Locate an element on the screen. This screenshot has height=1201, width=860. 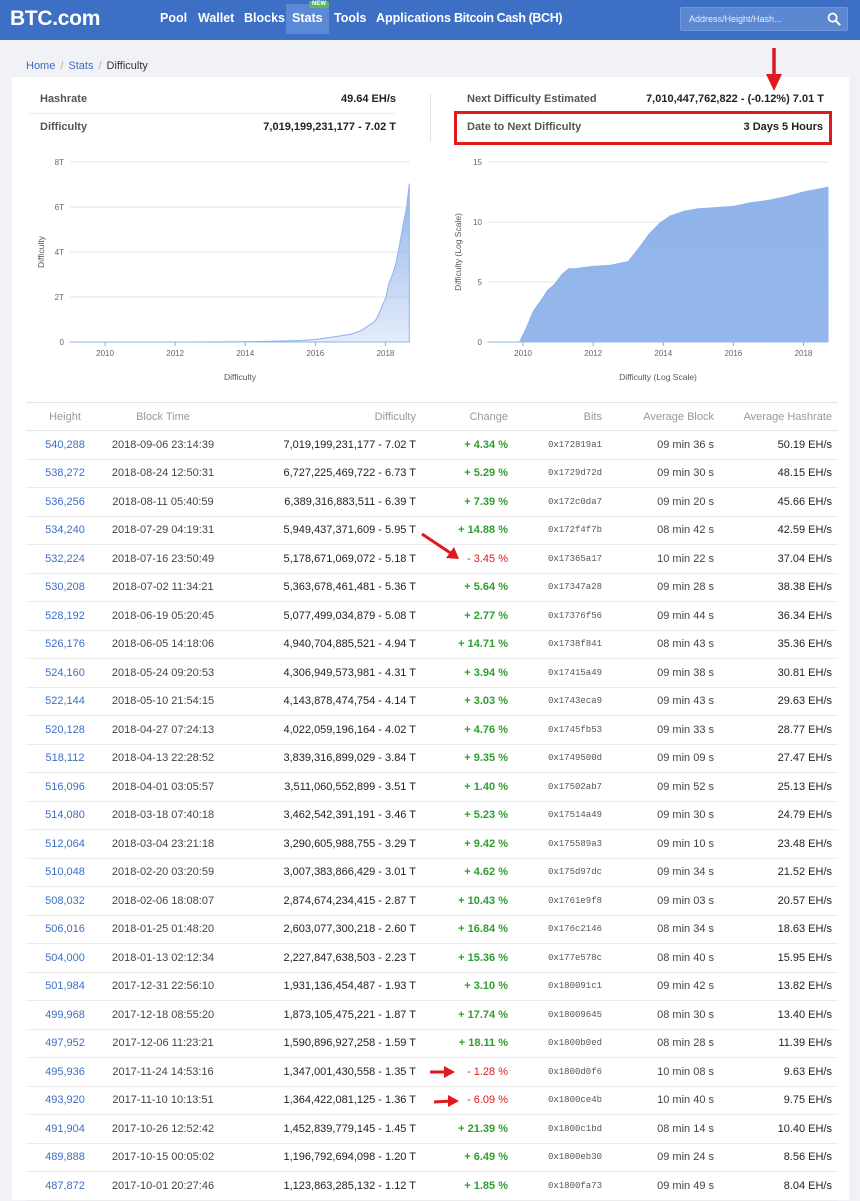
average-hashrate: 28.77 EH/s is located at coordinates (779, 730).